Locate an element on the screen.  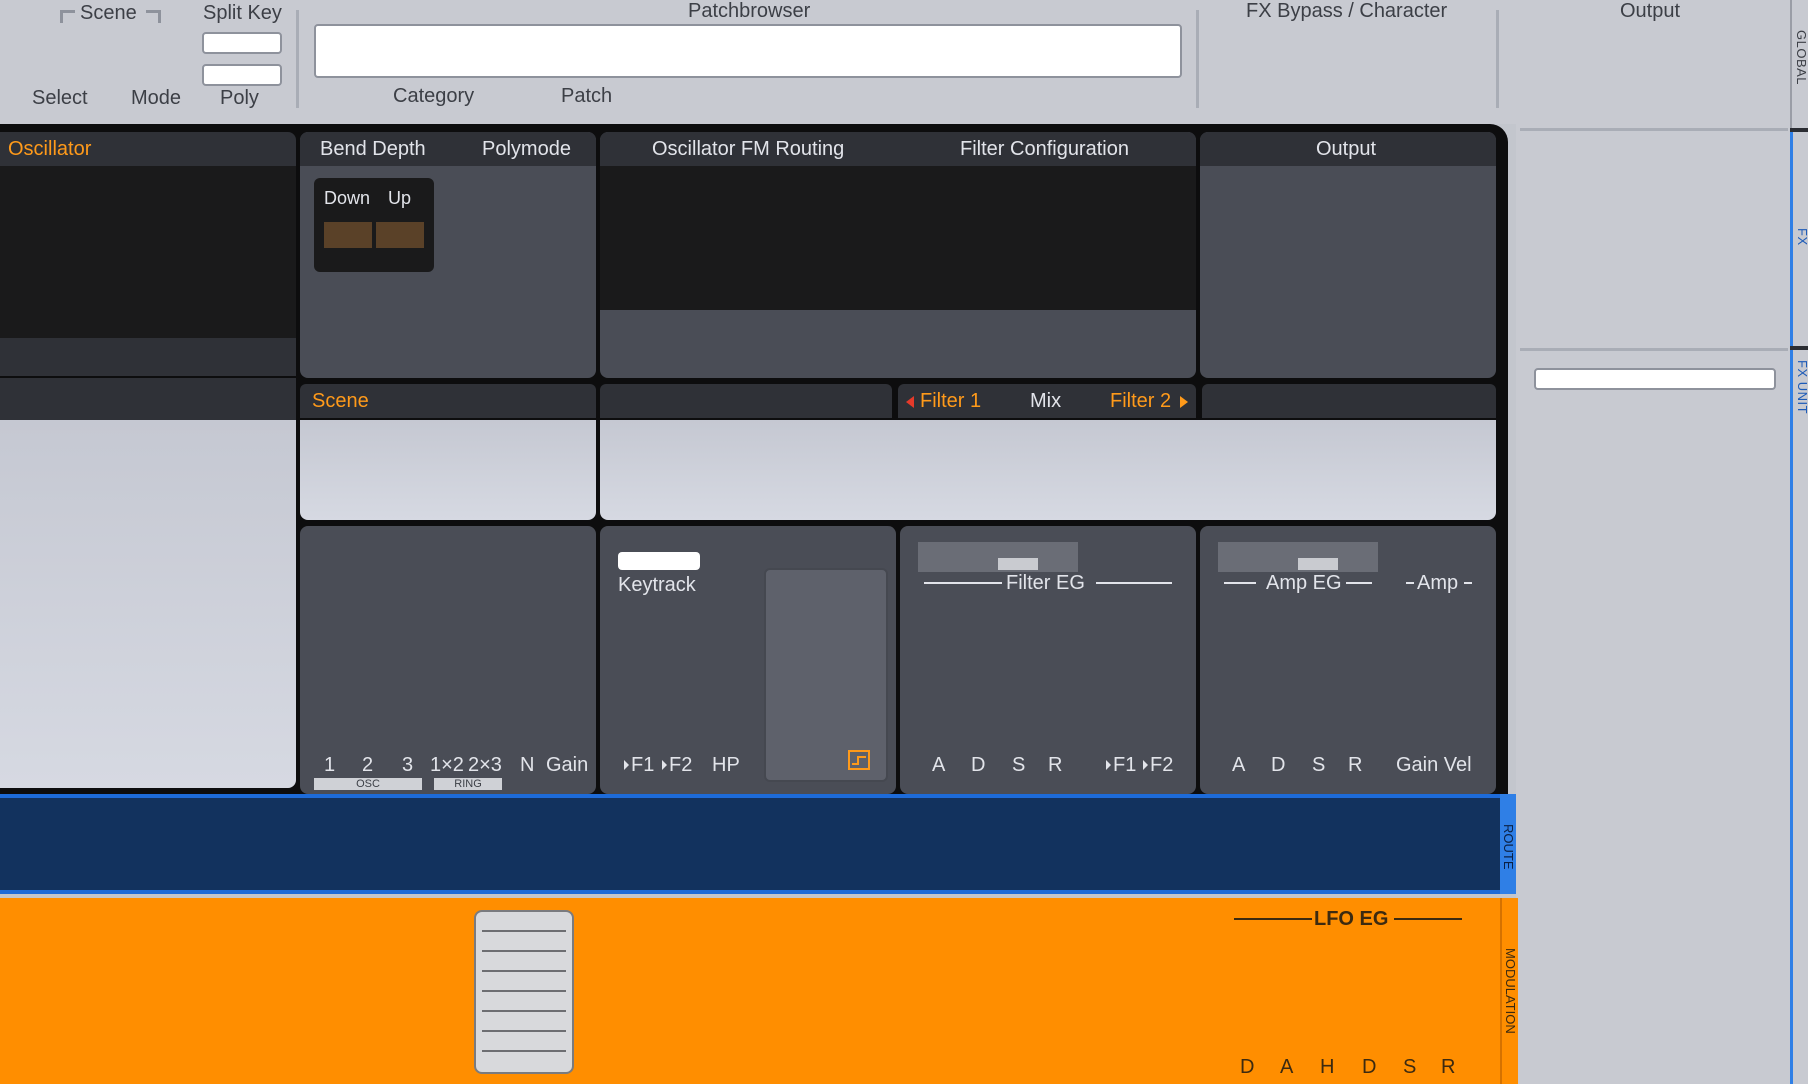
amp-eg-r: R is located at coordinates (1355, 765).